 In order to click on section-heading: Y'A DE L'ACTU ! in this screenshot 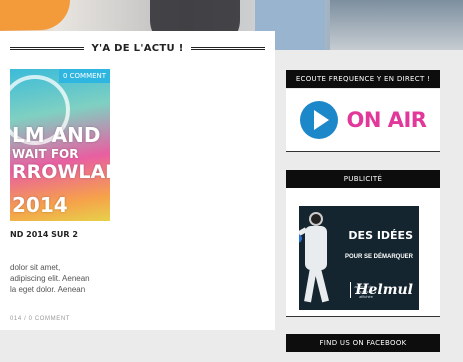, I will do `click(138, 48)`.